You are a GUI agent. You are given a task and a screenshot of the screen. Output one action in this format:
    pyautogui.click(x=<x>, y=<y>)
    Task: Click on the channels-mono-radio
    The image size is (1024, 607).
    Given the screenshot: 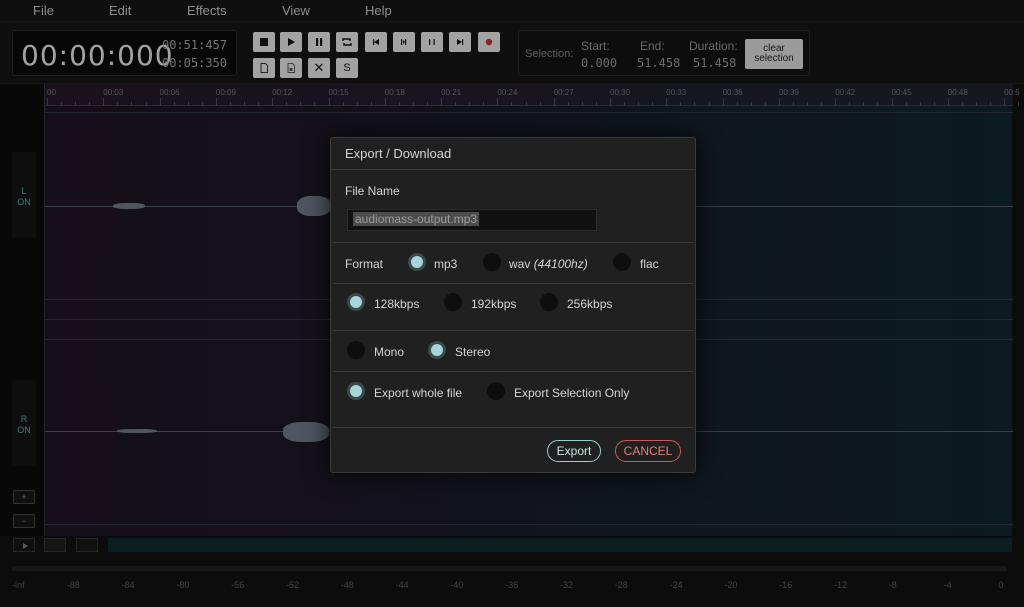 What is the action you would take?
    pyautogui.click(x=356, y=350)
    